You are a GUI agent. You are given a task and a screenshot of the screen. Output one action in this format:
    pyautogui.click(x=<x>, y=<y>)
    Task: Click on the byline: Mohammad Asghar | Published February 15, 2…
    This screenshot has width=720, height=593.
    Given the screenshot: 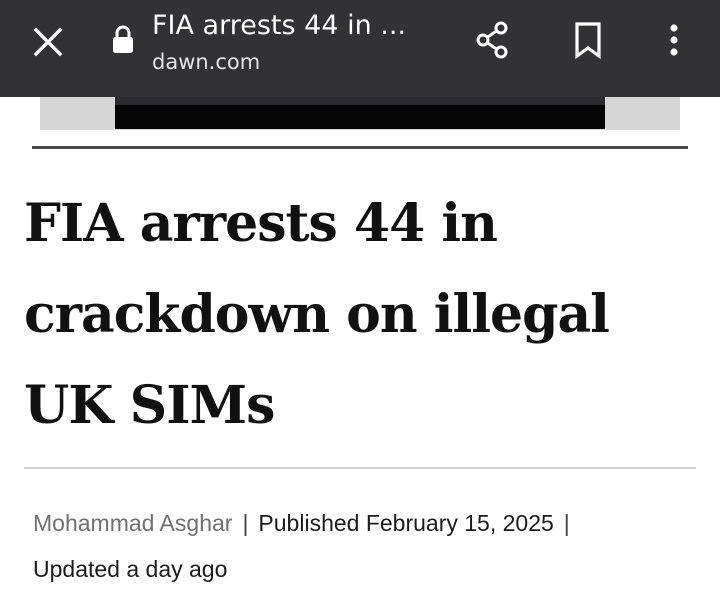 What is the action you would take?
    pyautogui.click(x=363, y=546)
    